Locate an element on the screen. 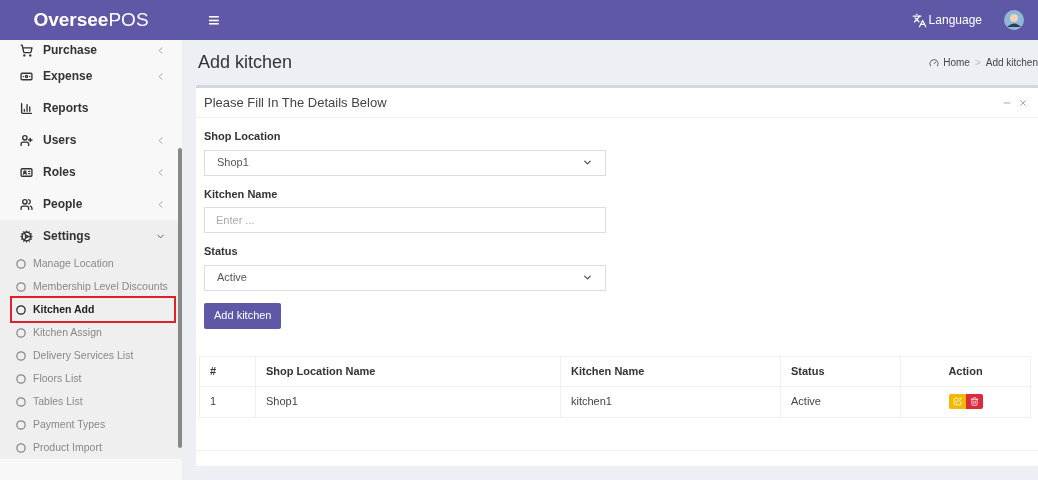 The width and height of the screenshot is (1038, 480). select-field: Shop1 is located at coordinates (405, 162).